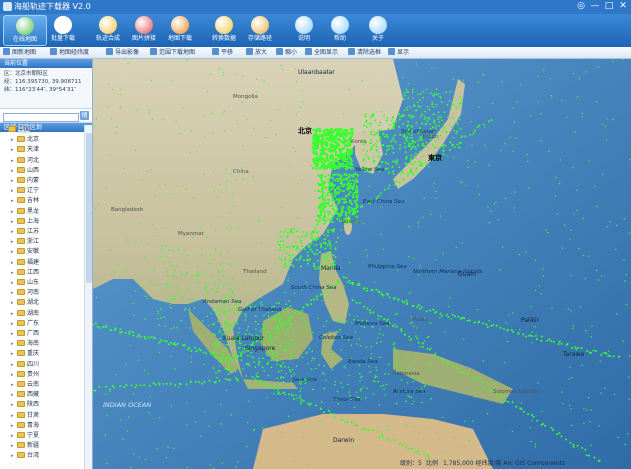  I want to click on search-row: 搜, so click(46, 116).